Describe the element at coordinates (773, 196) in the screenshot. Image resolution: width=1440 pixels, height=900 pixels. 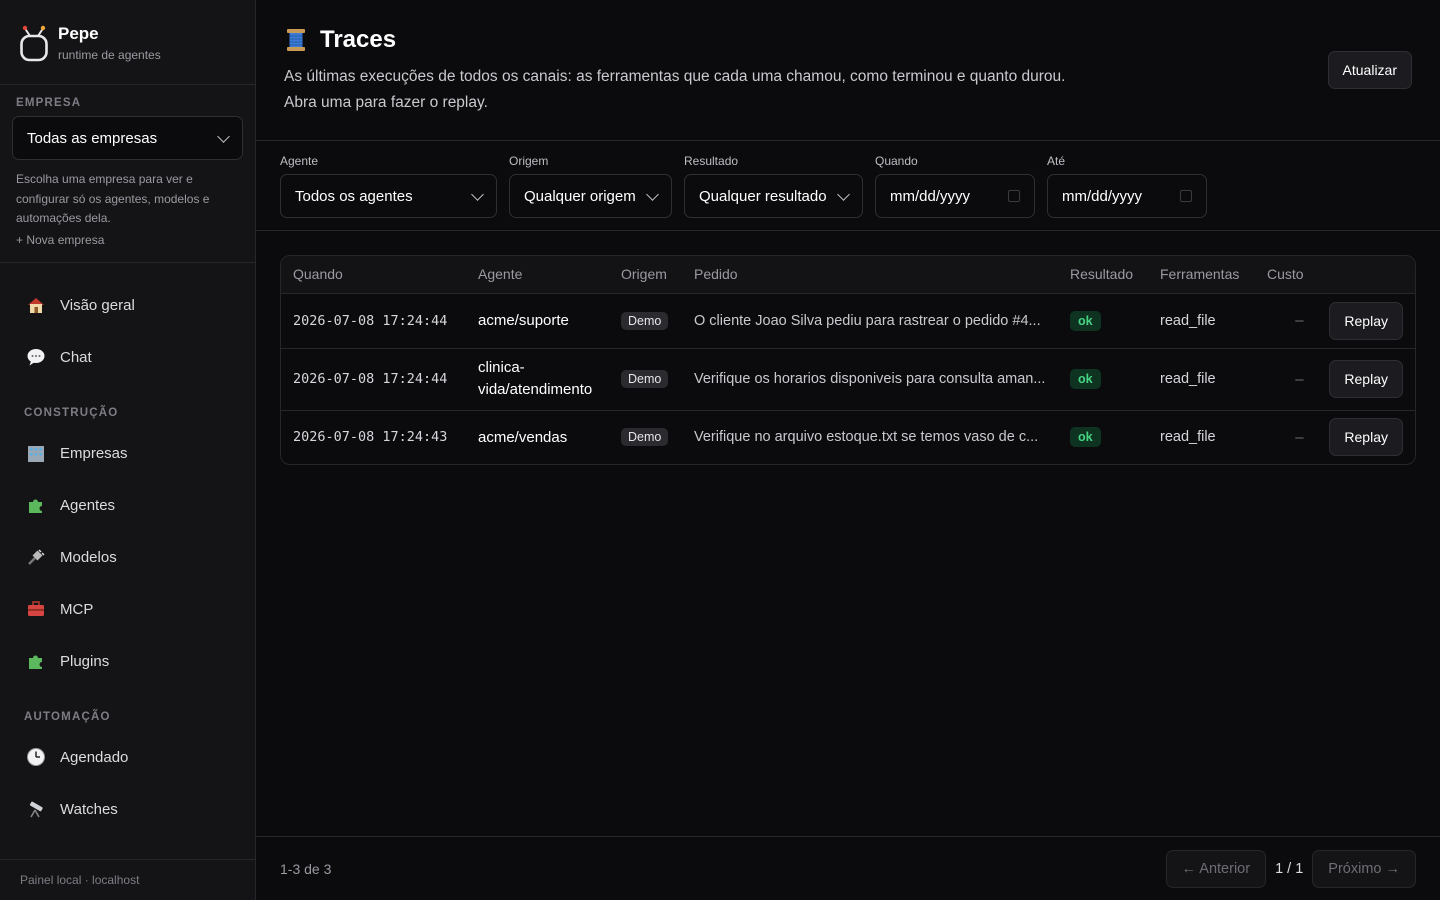
I see `result-select: Qualquer resultado` at that location.